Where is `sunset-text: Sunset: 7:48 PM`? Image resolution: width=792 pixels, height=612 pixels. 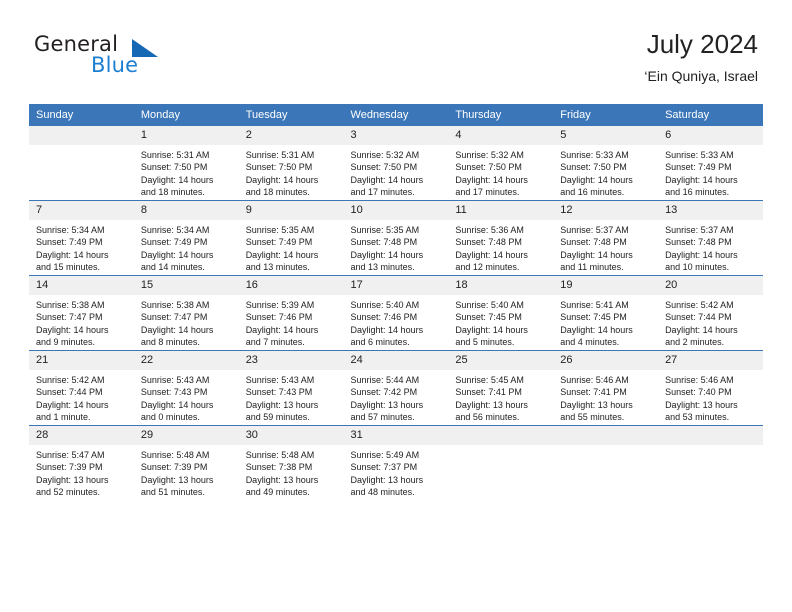
sunset-text: Sunset: 7:48 PM is located at coordinates (593, 242).